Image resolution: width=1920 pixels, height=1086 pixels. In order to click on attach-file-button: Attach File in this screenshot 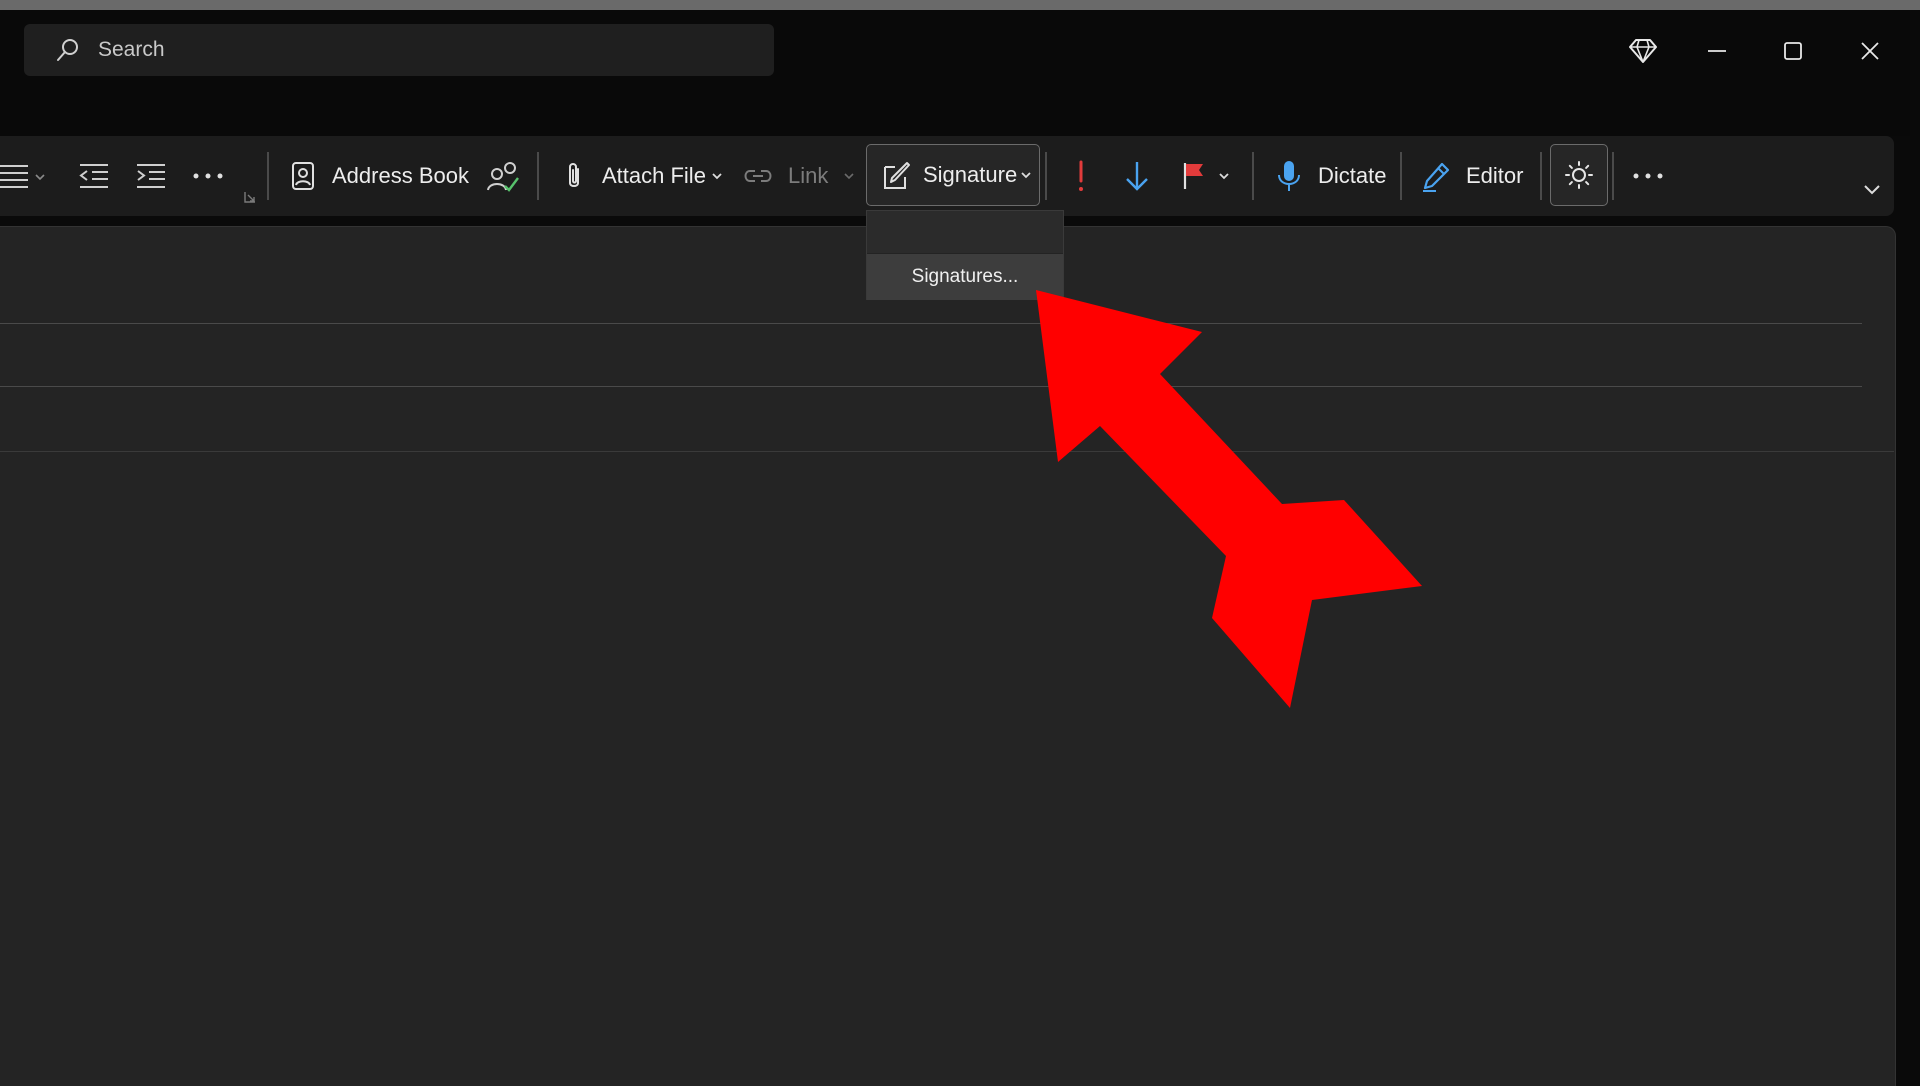, I will do `click(644, 176)`.